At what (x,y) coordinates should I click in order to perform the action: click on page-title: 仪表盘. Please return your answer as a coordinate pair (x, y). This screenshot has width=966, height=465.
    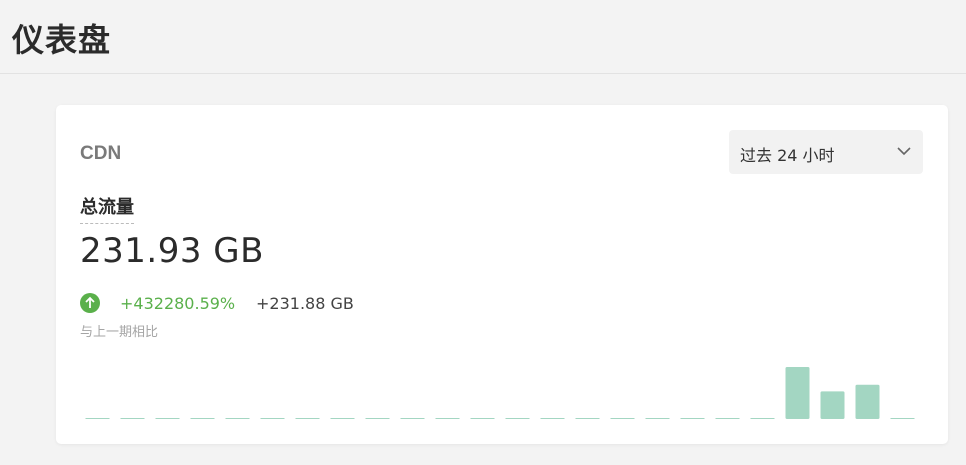
    Looking at the image, I should click on (62, 40).